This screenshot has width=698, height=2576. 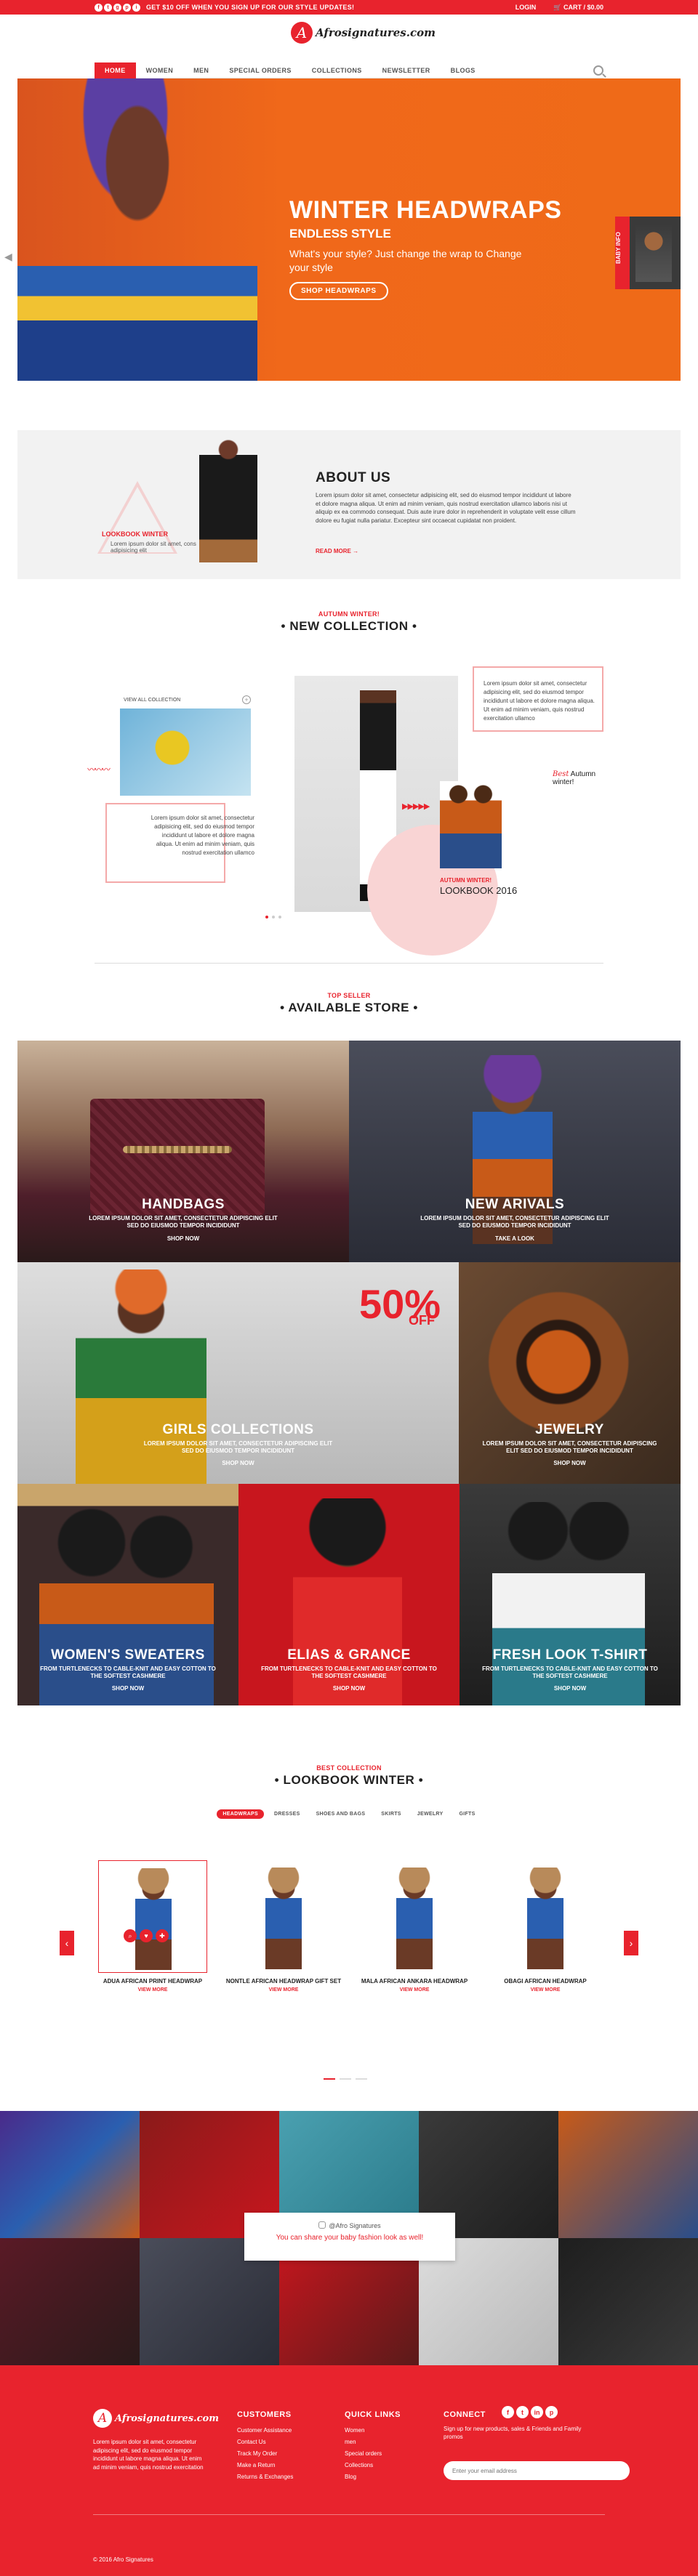 I want to click on lookbook-couple-image, so click(x=471, y=825).